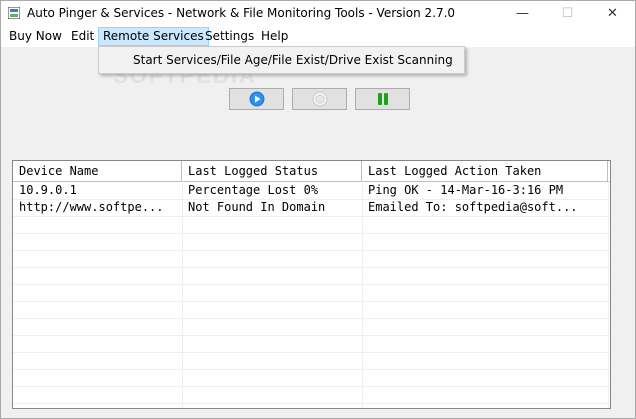  I want to click on cell-status: Percentage Lost 0%, so click(253, 190).